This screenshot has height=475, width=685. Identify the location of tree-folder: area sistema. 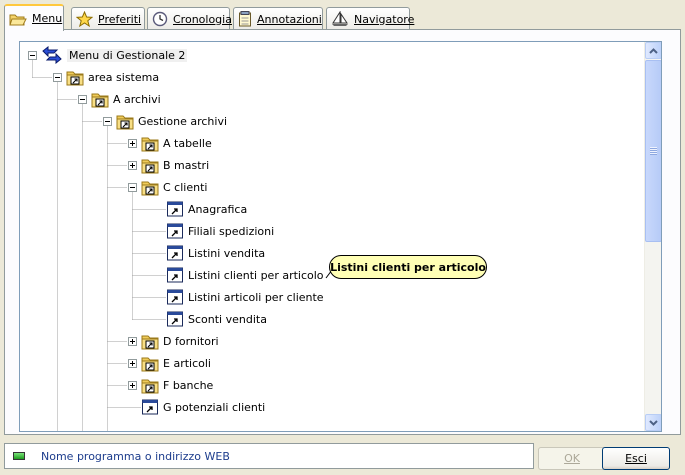
(112, 77).